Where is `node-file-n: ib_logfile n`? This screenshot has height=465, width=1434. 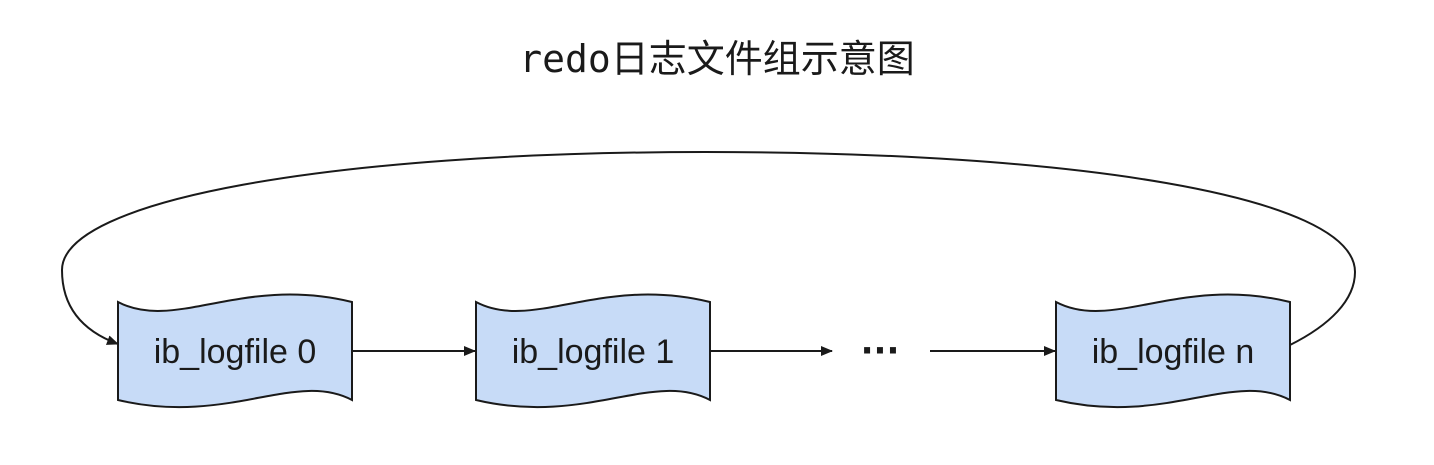 node-file-n: ib_logfile n is located at coordinates (1173, 351).